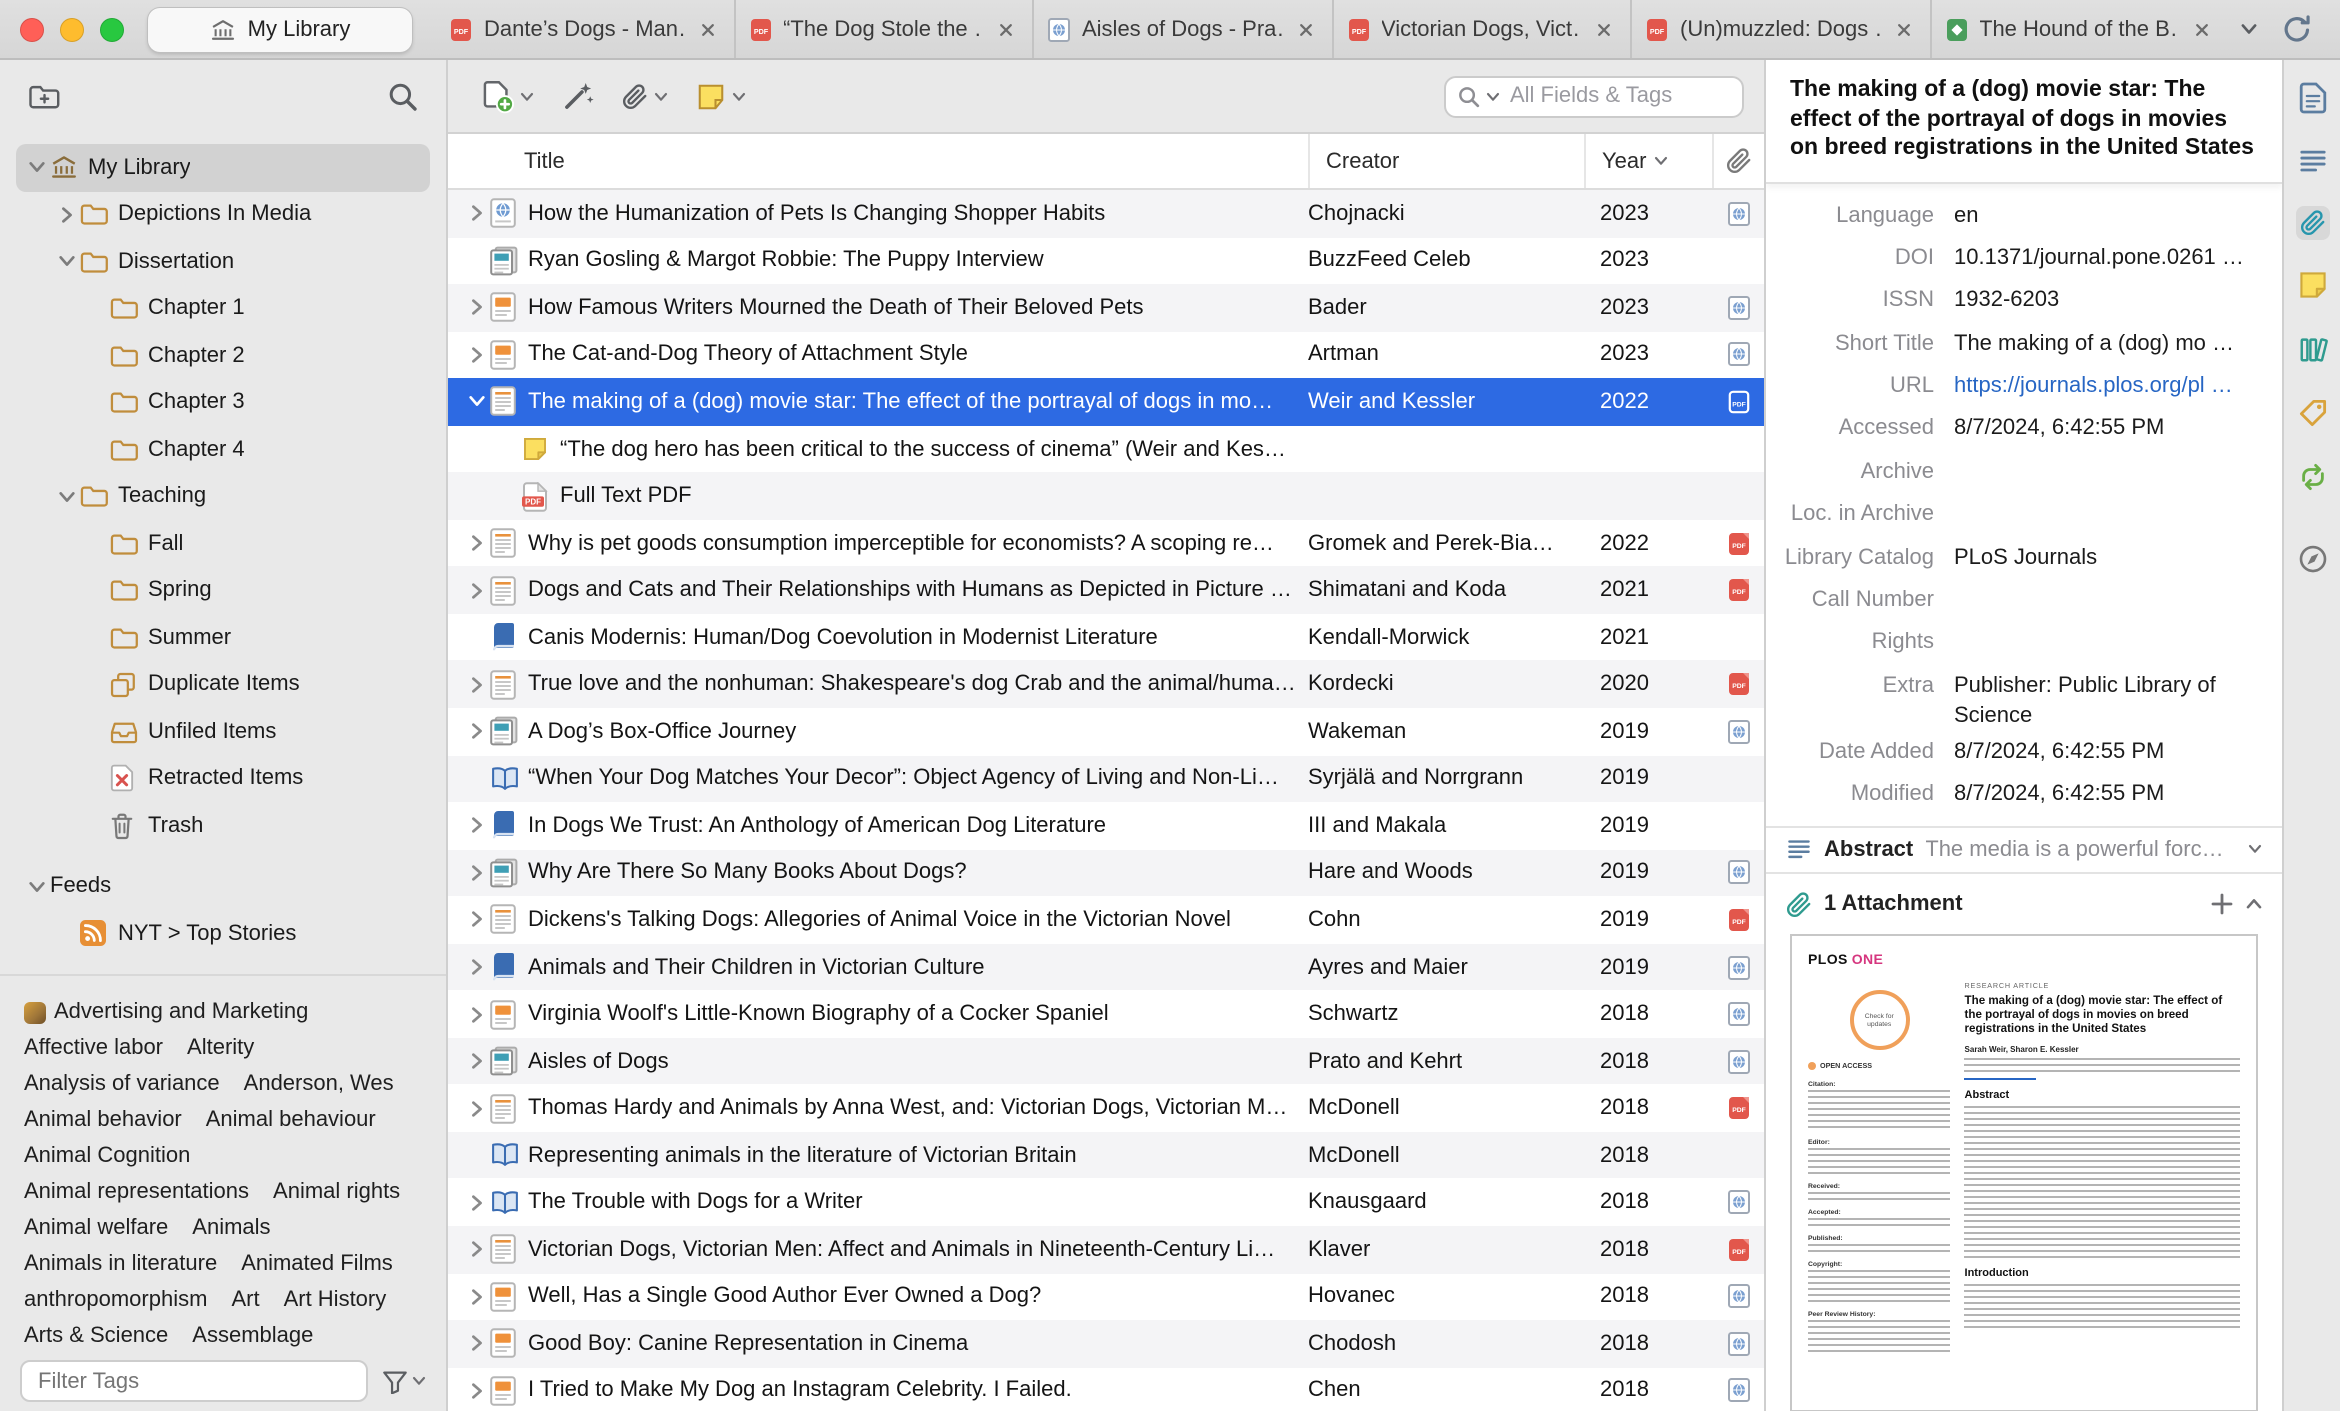 This screenshot has height=1411, width=2340. Describe the element at coordinates (223, 308) in the screenshot. I see `sidebar-item: Chapter 1` at that location.